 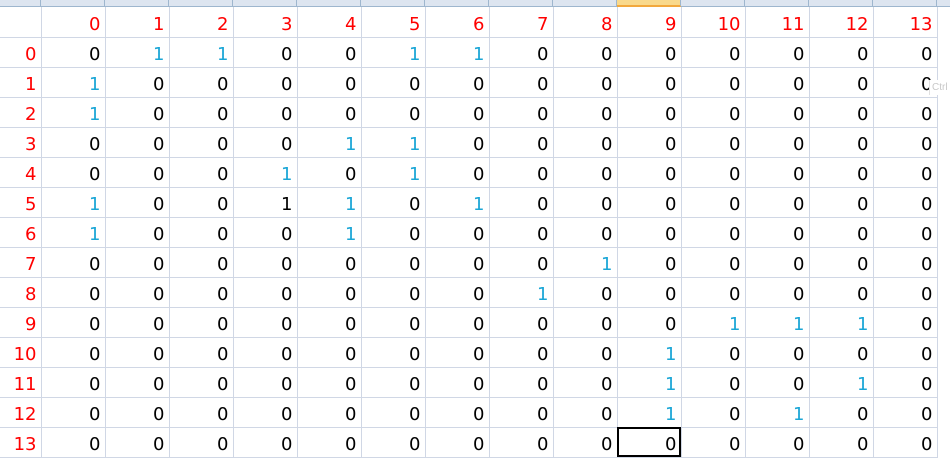 I want to click on cell-r7-c14: 0, so click(x=905, y=232).